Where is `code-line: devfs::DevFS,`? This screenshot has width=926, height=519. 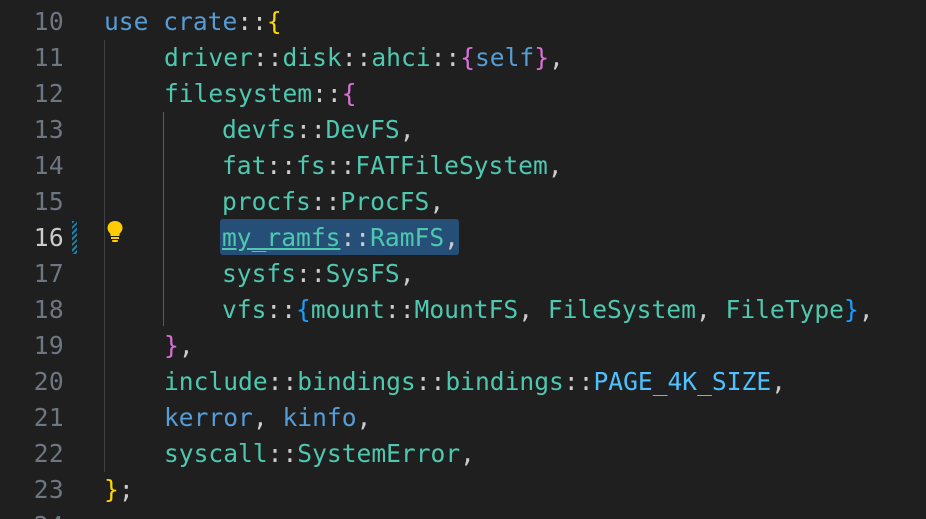
code-line: devfs::DevFS, is located at coordinates (259, 130).